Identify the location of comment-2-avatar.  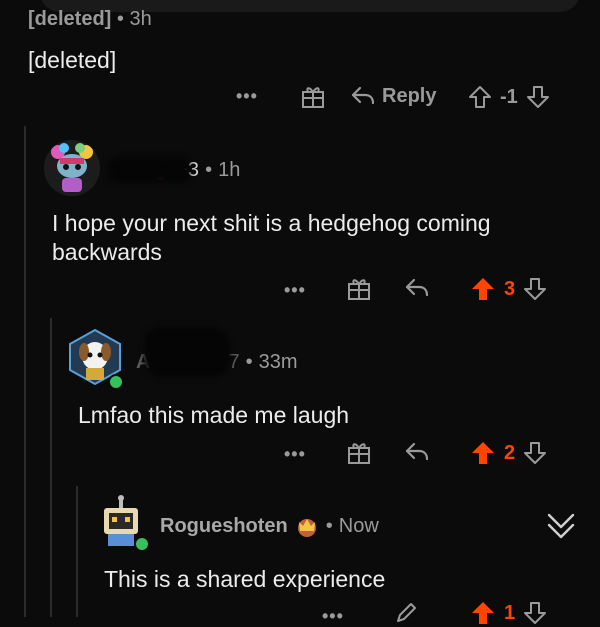
(72, 168).